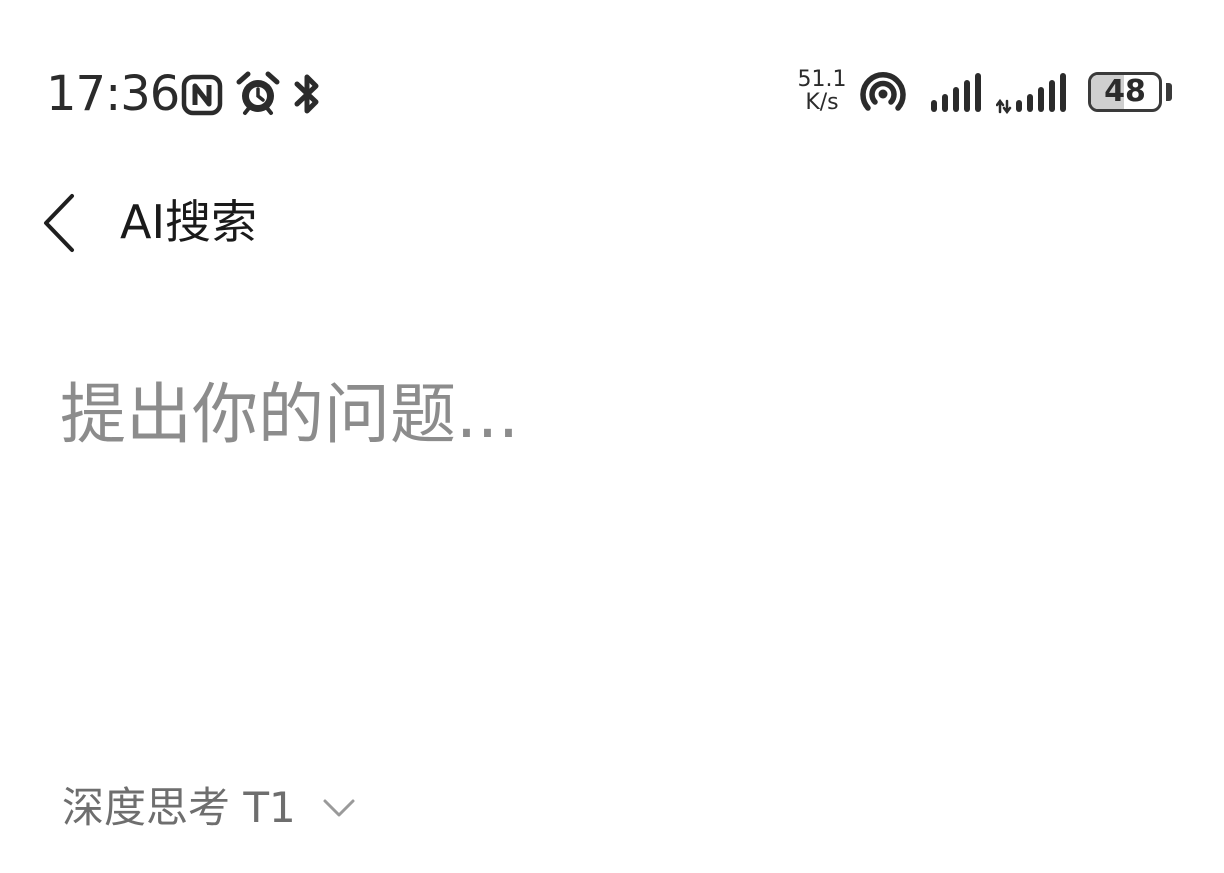  What do you see at coordinates (1031, 93) in the screenshot?
I see `signal-hd-icon` at bounding box center [1031, 93].